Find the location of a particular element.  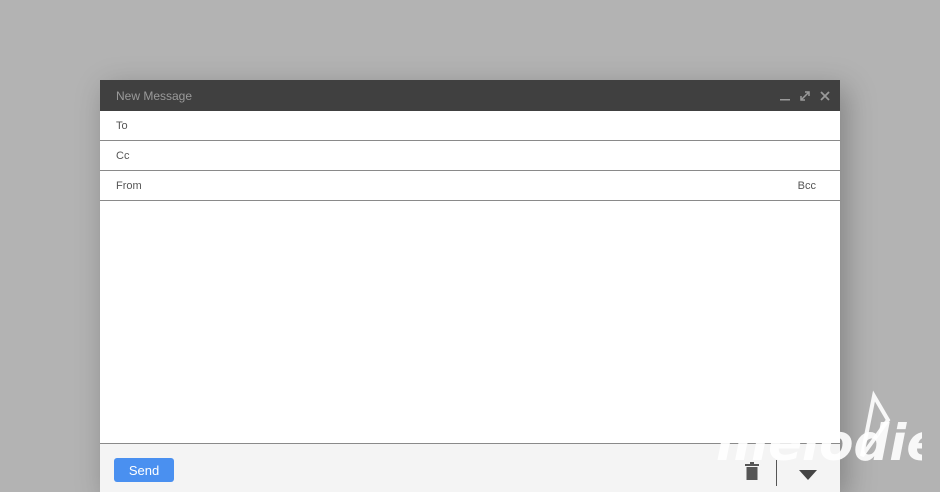

minimize-icon is located at coordinates (785, 96).